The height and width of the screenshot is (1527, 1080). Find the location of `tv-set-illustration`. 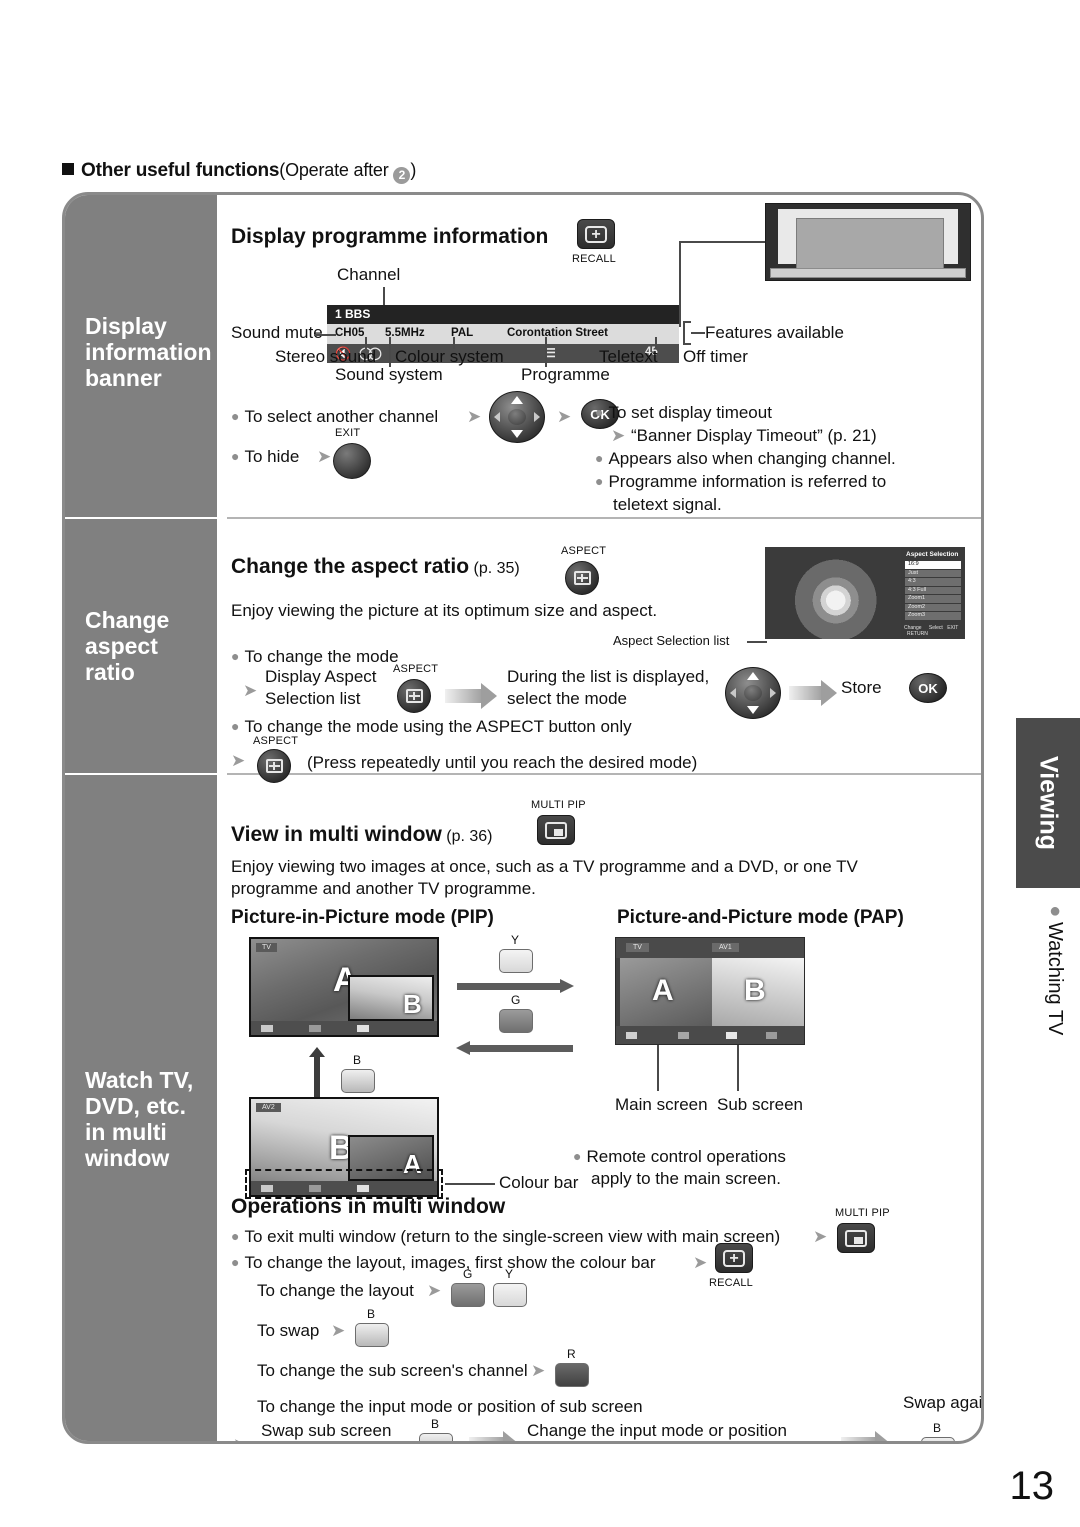

tv-set-illustration is located at coordinates (868, 242).